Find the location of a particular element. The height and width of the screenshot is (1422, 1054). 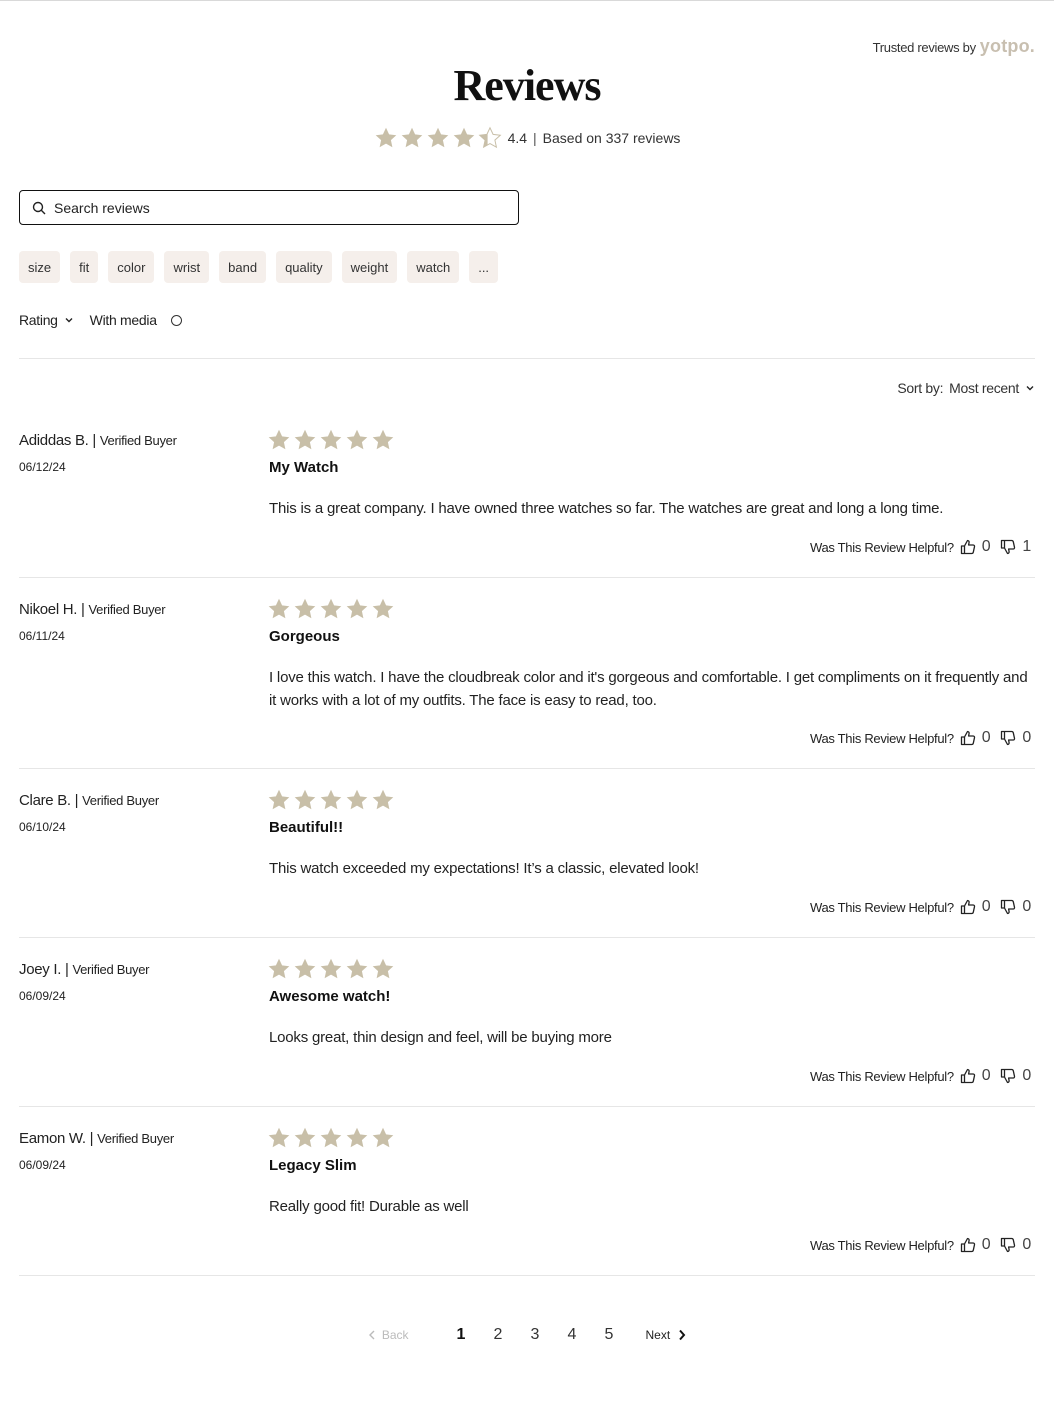

search-input is located at coordinates (286, 207).